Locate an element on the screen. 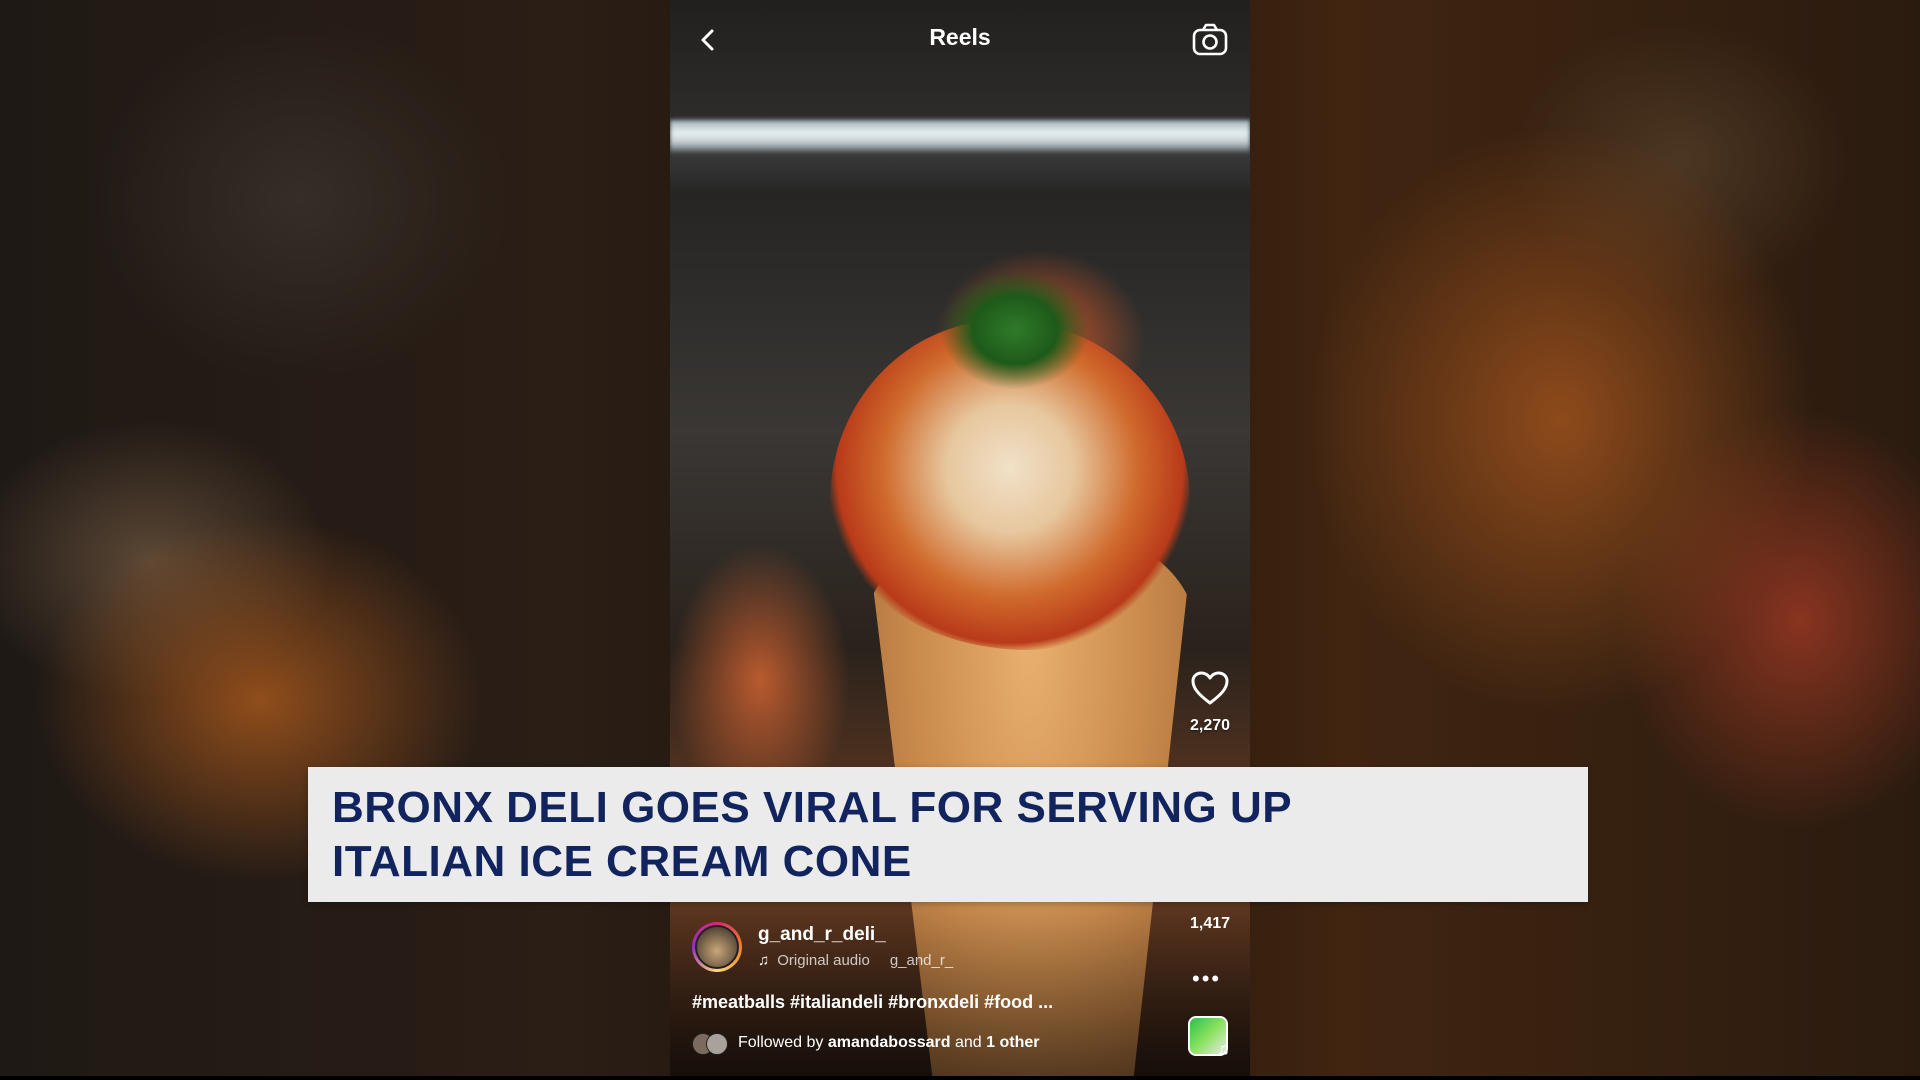 This screenshot has height=1080, width=1920. bottom-edge is located at coordinates (960, 1078).